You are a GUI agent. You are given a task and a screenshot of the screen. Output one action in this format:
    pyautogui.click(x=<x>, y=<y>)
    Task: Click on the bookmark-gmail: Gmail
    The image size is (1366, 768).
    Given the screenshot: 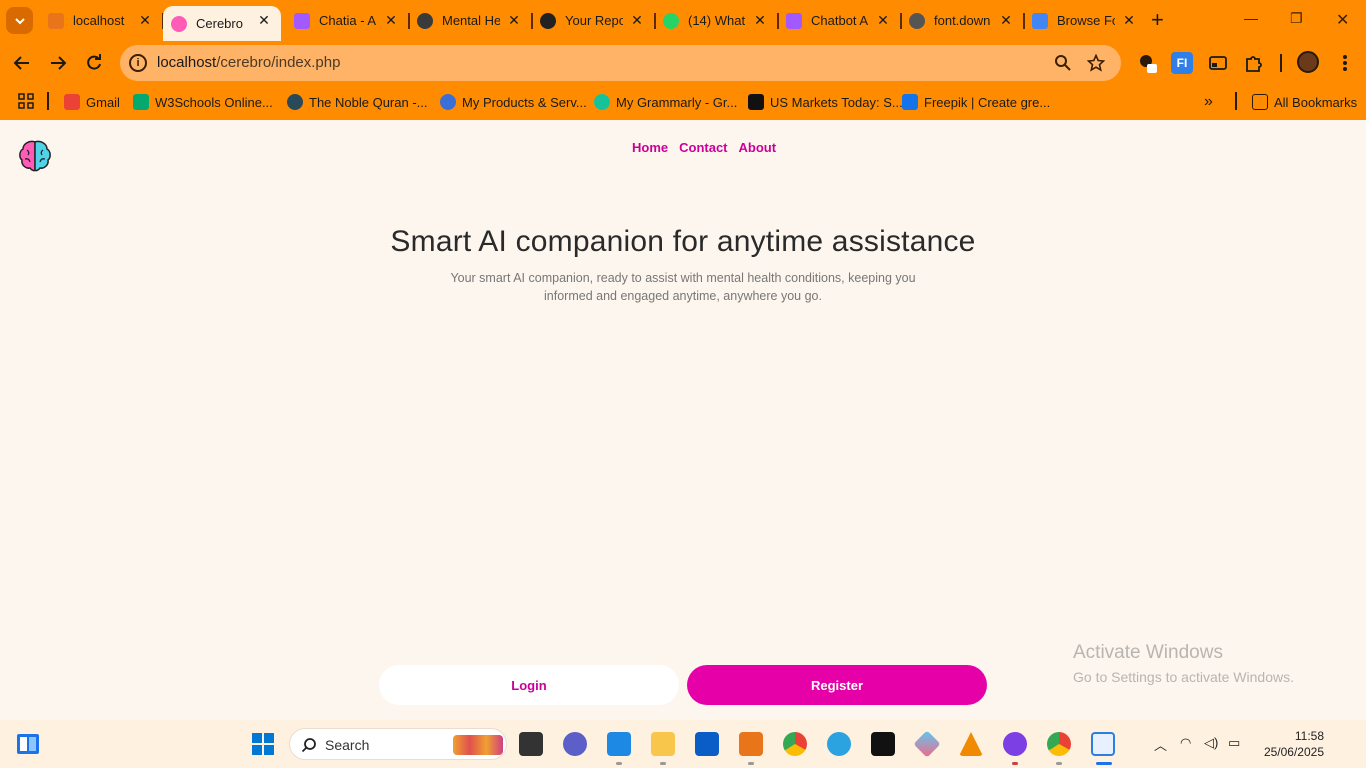 What is the action you would take?
    pyautogui.click(x=92, y=102)
    